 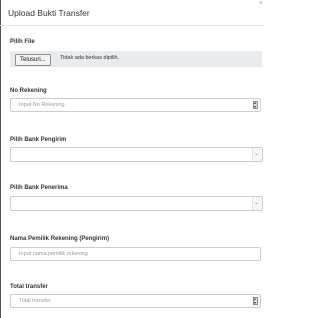 What do you see at coordinates (90, 58) in the screenshot?
I see `file-status-text: Tidak ada berkas dipilih.` at bounding box center [90, 58].